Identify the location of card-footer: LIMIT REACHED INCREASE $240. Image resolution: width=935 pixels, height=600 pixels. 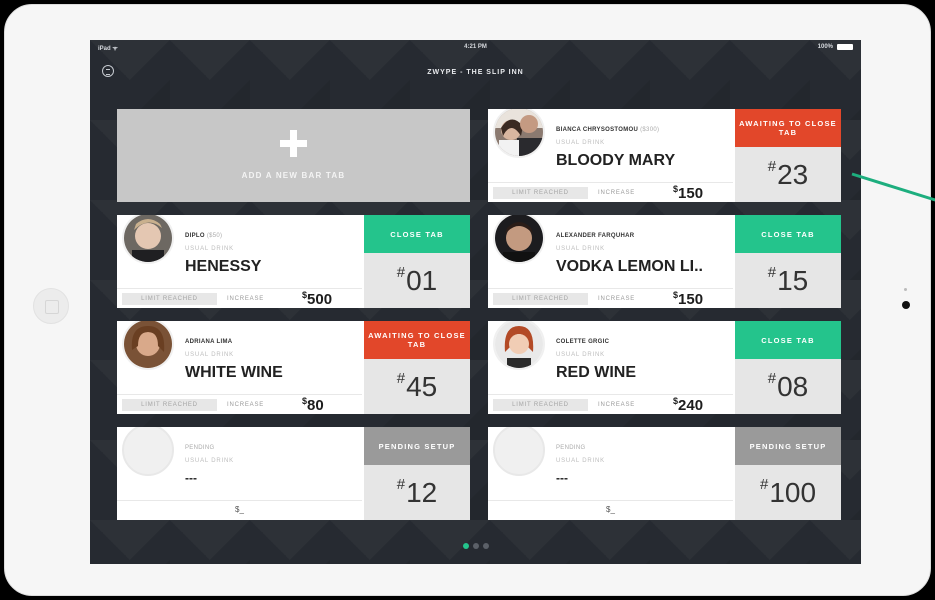
(610, 404).